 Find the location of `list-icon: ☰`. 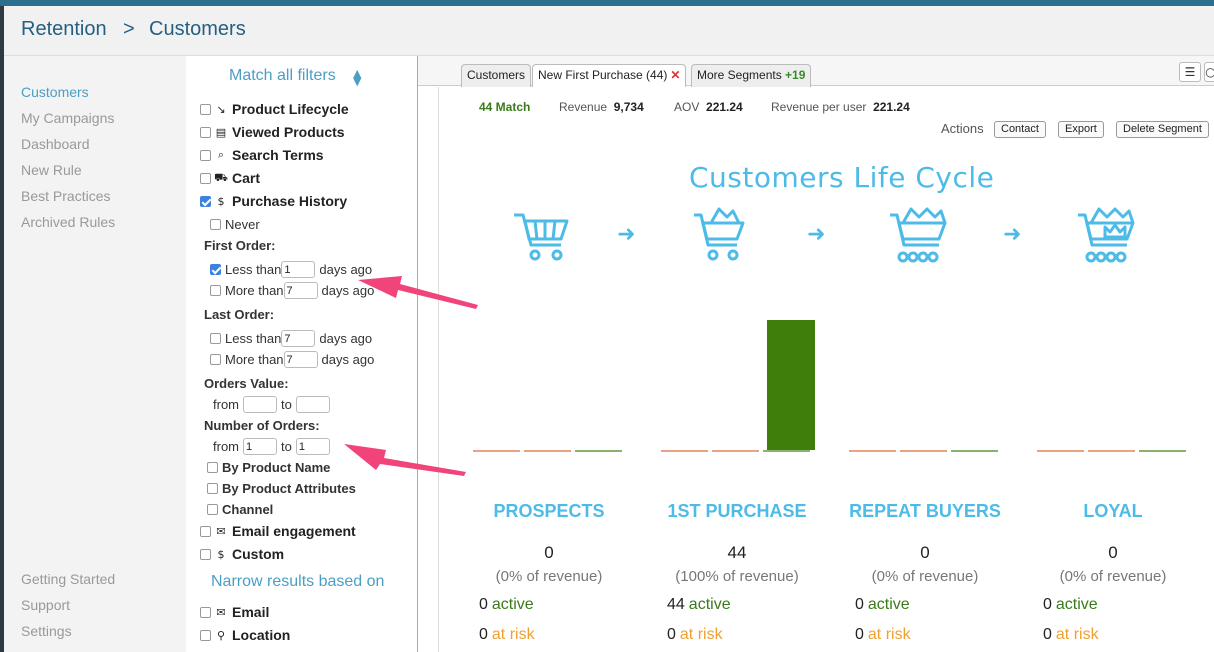

list-icon: ☰ is located at coordinates (1190, 72).